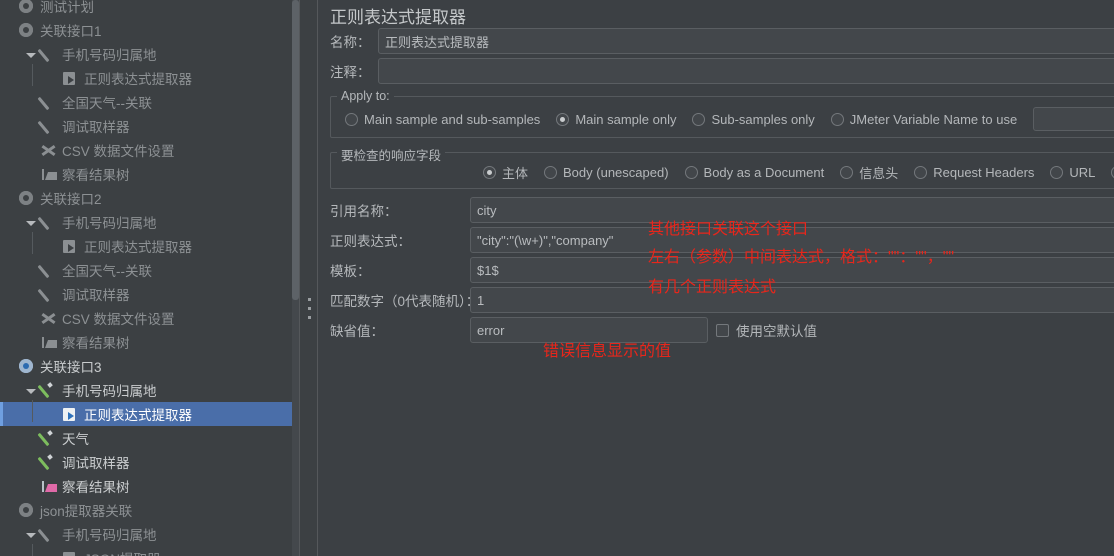 The width and height of the screenshot is (1114, 556). I want to click on template-input: $1$, so click(792, 270).